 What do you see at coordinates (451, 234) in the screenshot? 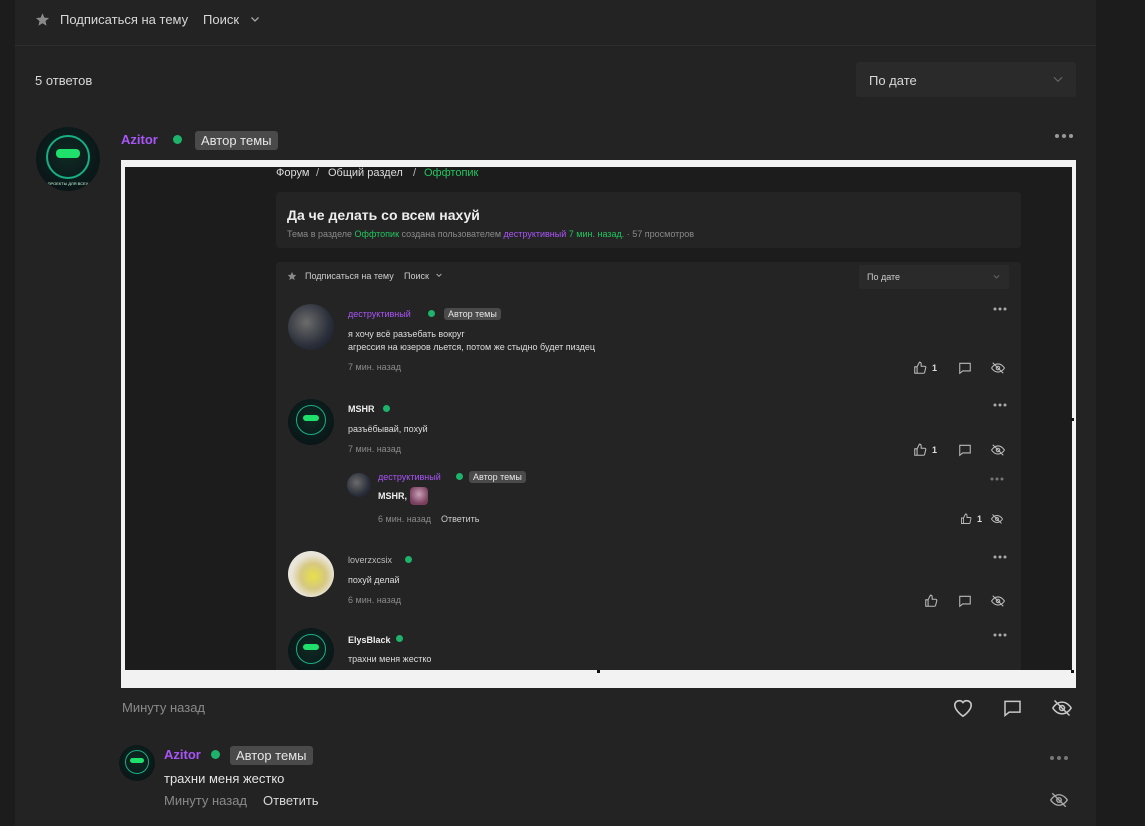
I see `meta-text: создана пользователем` at bounding box center [451, 234].